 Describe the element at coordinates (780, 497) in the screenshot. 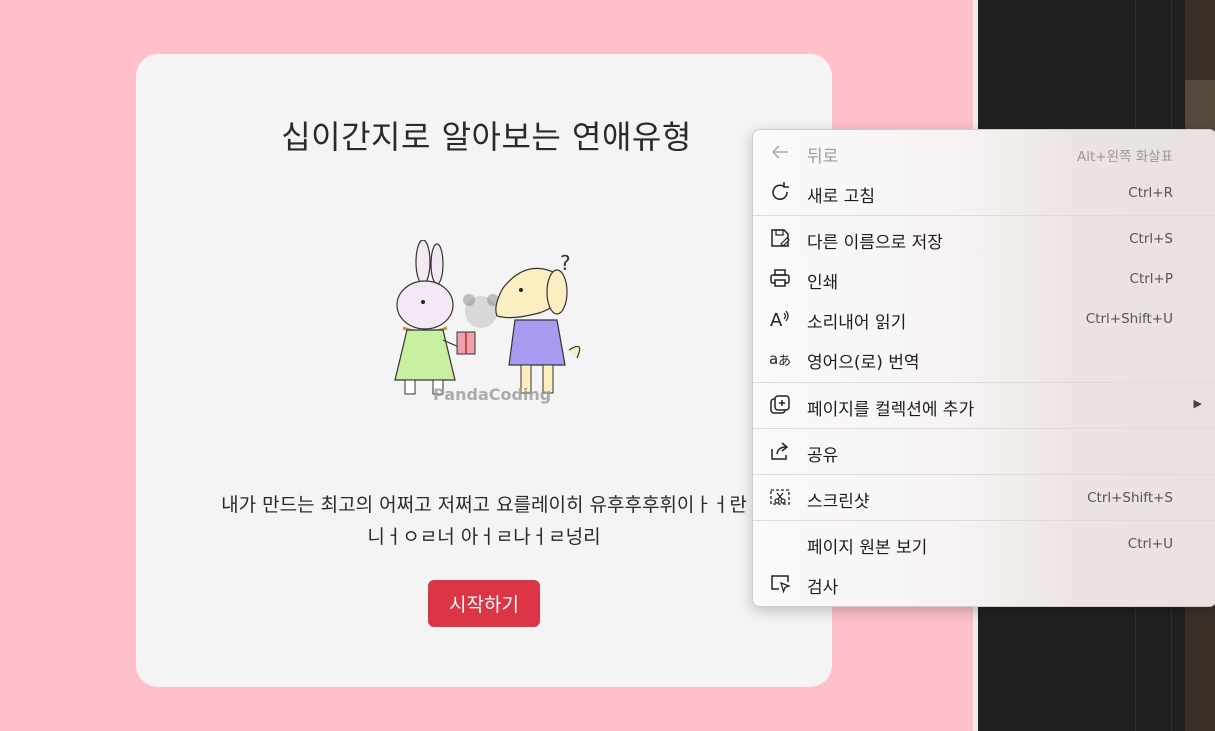

I see `screenshot-icon` at that location.